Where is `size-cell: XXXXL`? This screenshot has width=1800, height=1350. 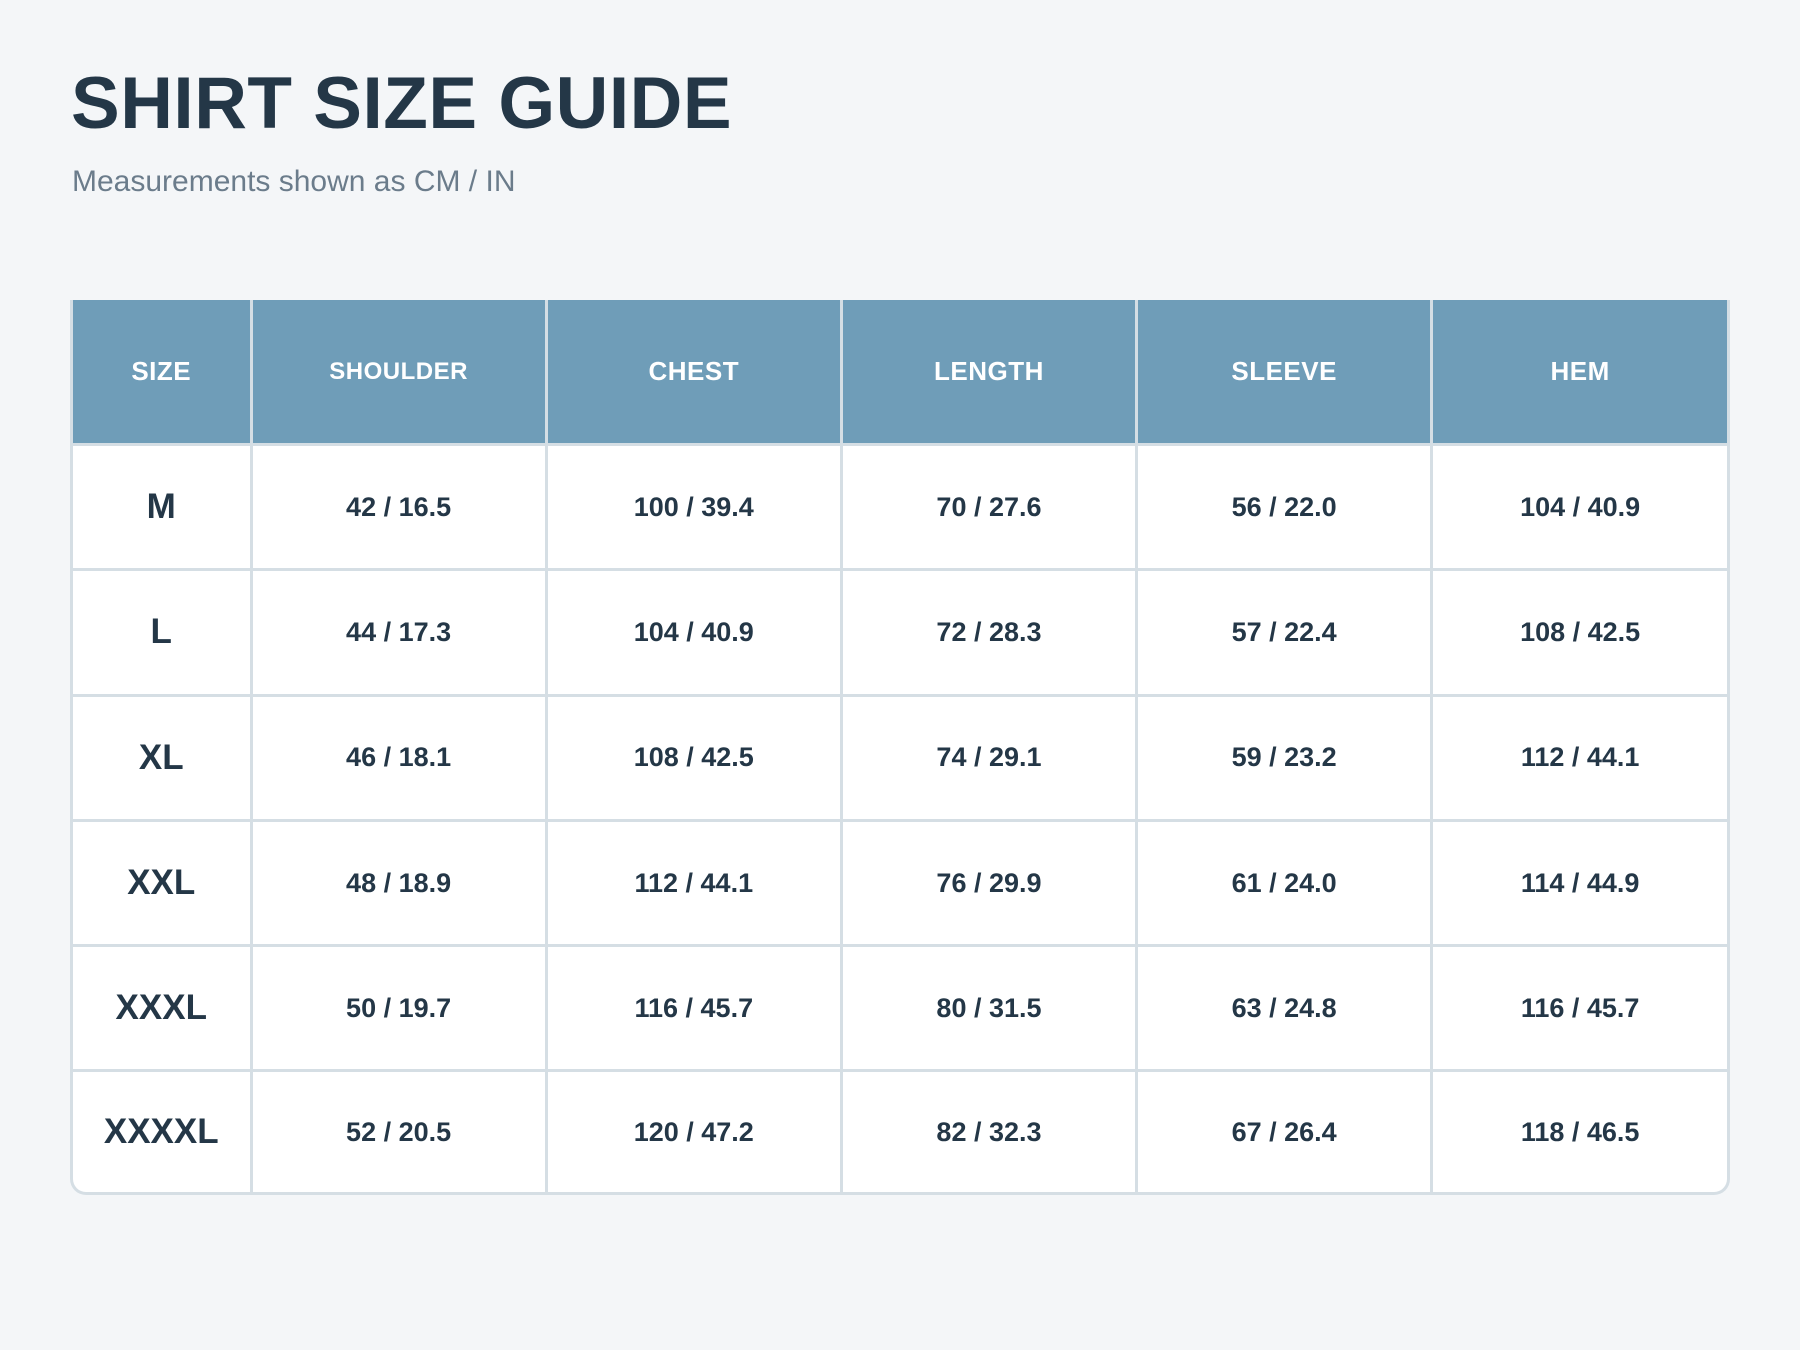 size-cell: XXXXL is located at coordinates (161, 1132).